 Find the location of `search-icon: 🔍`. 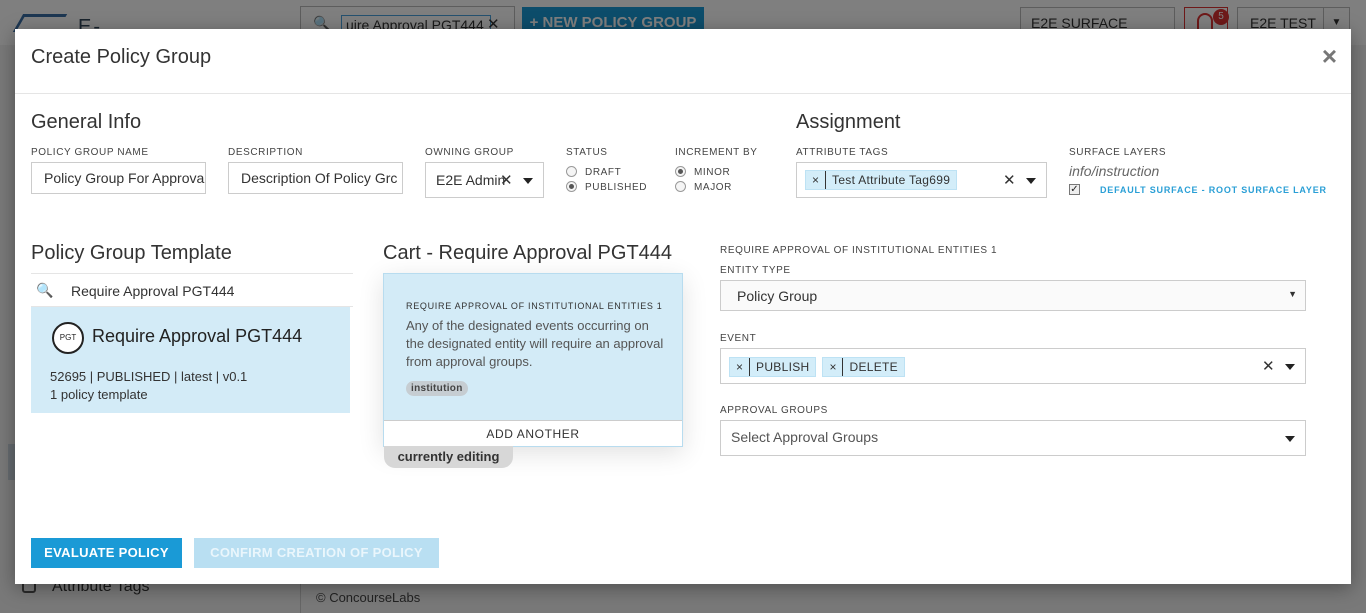

search-icon: 🔍 is located at coordinates (45, 290).